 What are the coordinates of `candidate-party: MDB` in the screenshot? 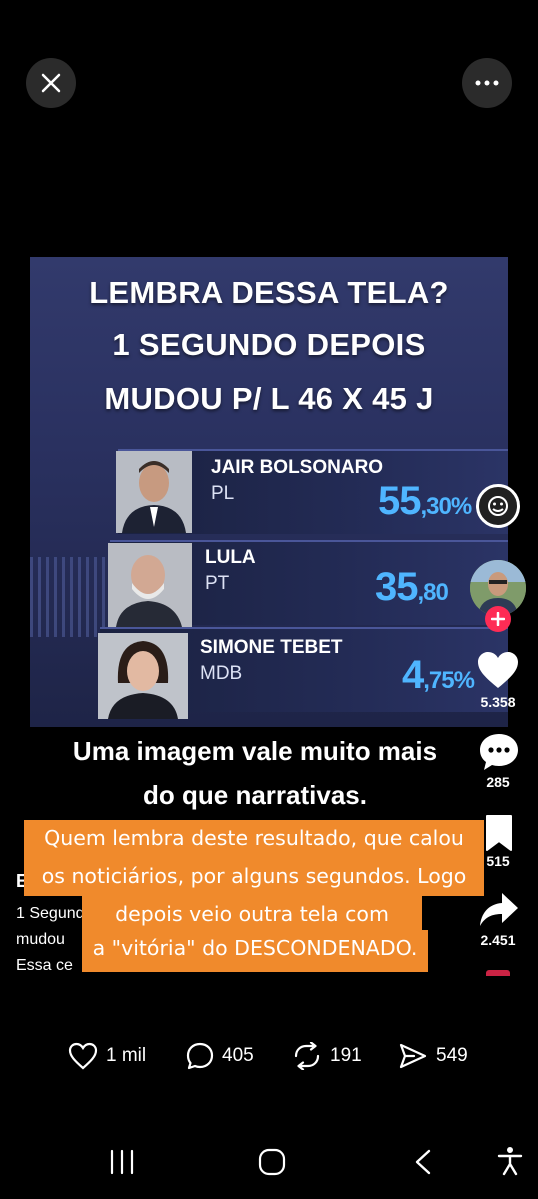 It's located at (221, 673).